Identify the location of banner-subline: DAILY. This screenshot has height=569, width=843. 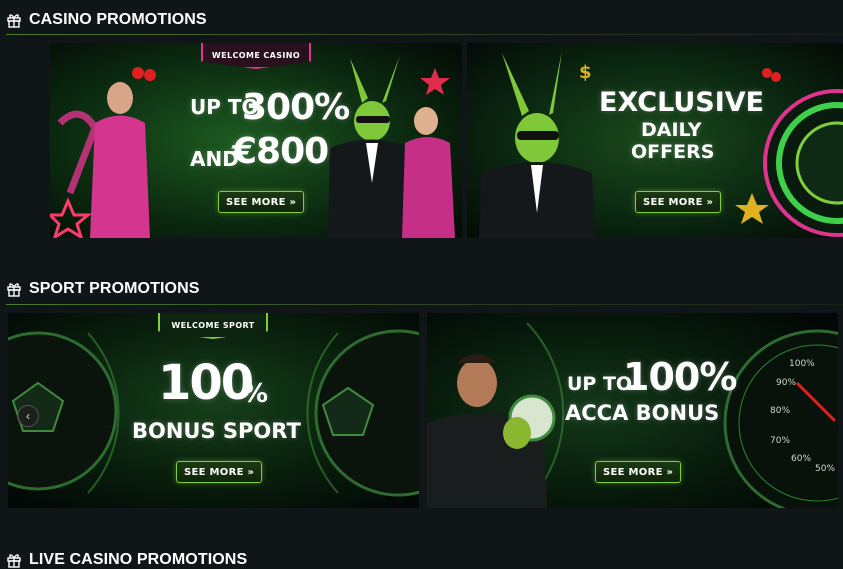
(671, 130).